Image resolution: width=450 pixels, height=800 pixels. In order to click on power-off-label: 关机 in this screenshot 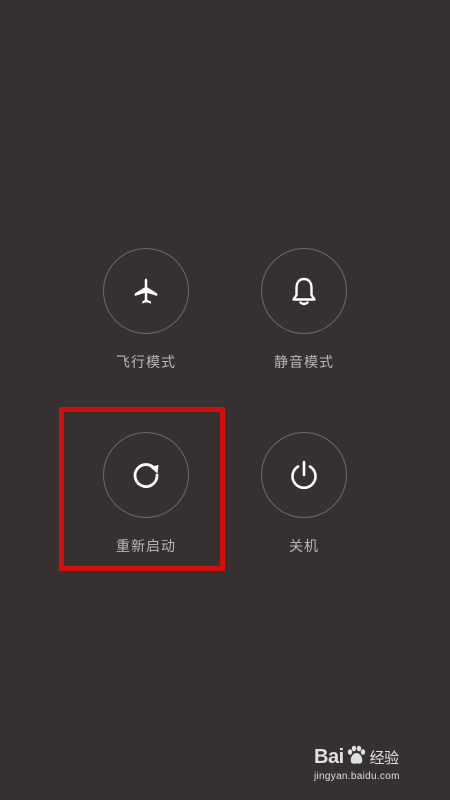, I will do `click(304, 547)`.